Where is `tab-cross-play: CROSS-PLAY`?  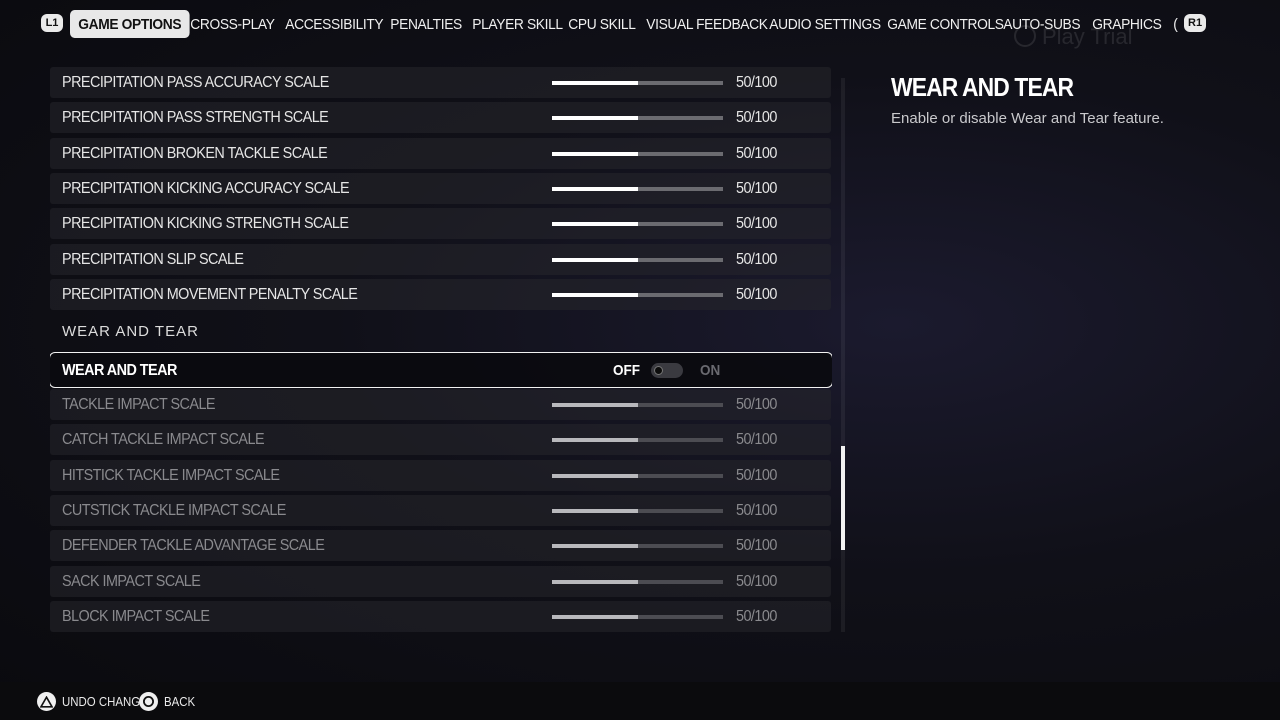
tab-cross-play: CROSS-PLAY is located at coordinates (232, 24).